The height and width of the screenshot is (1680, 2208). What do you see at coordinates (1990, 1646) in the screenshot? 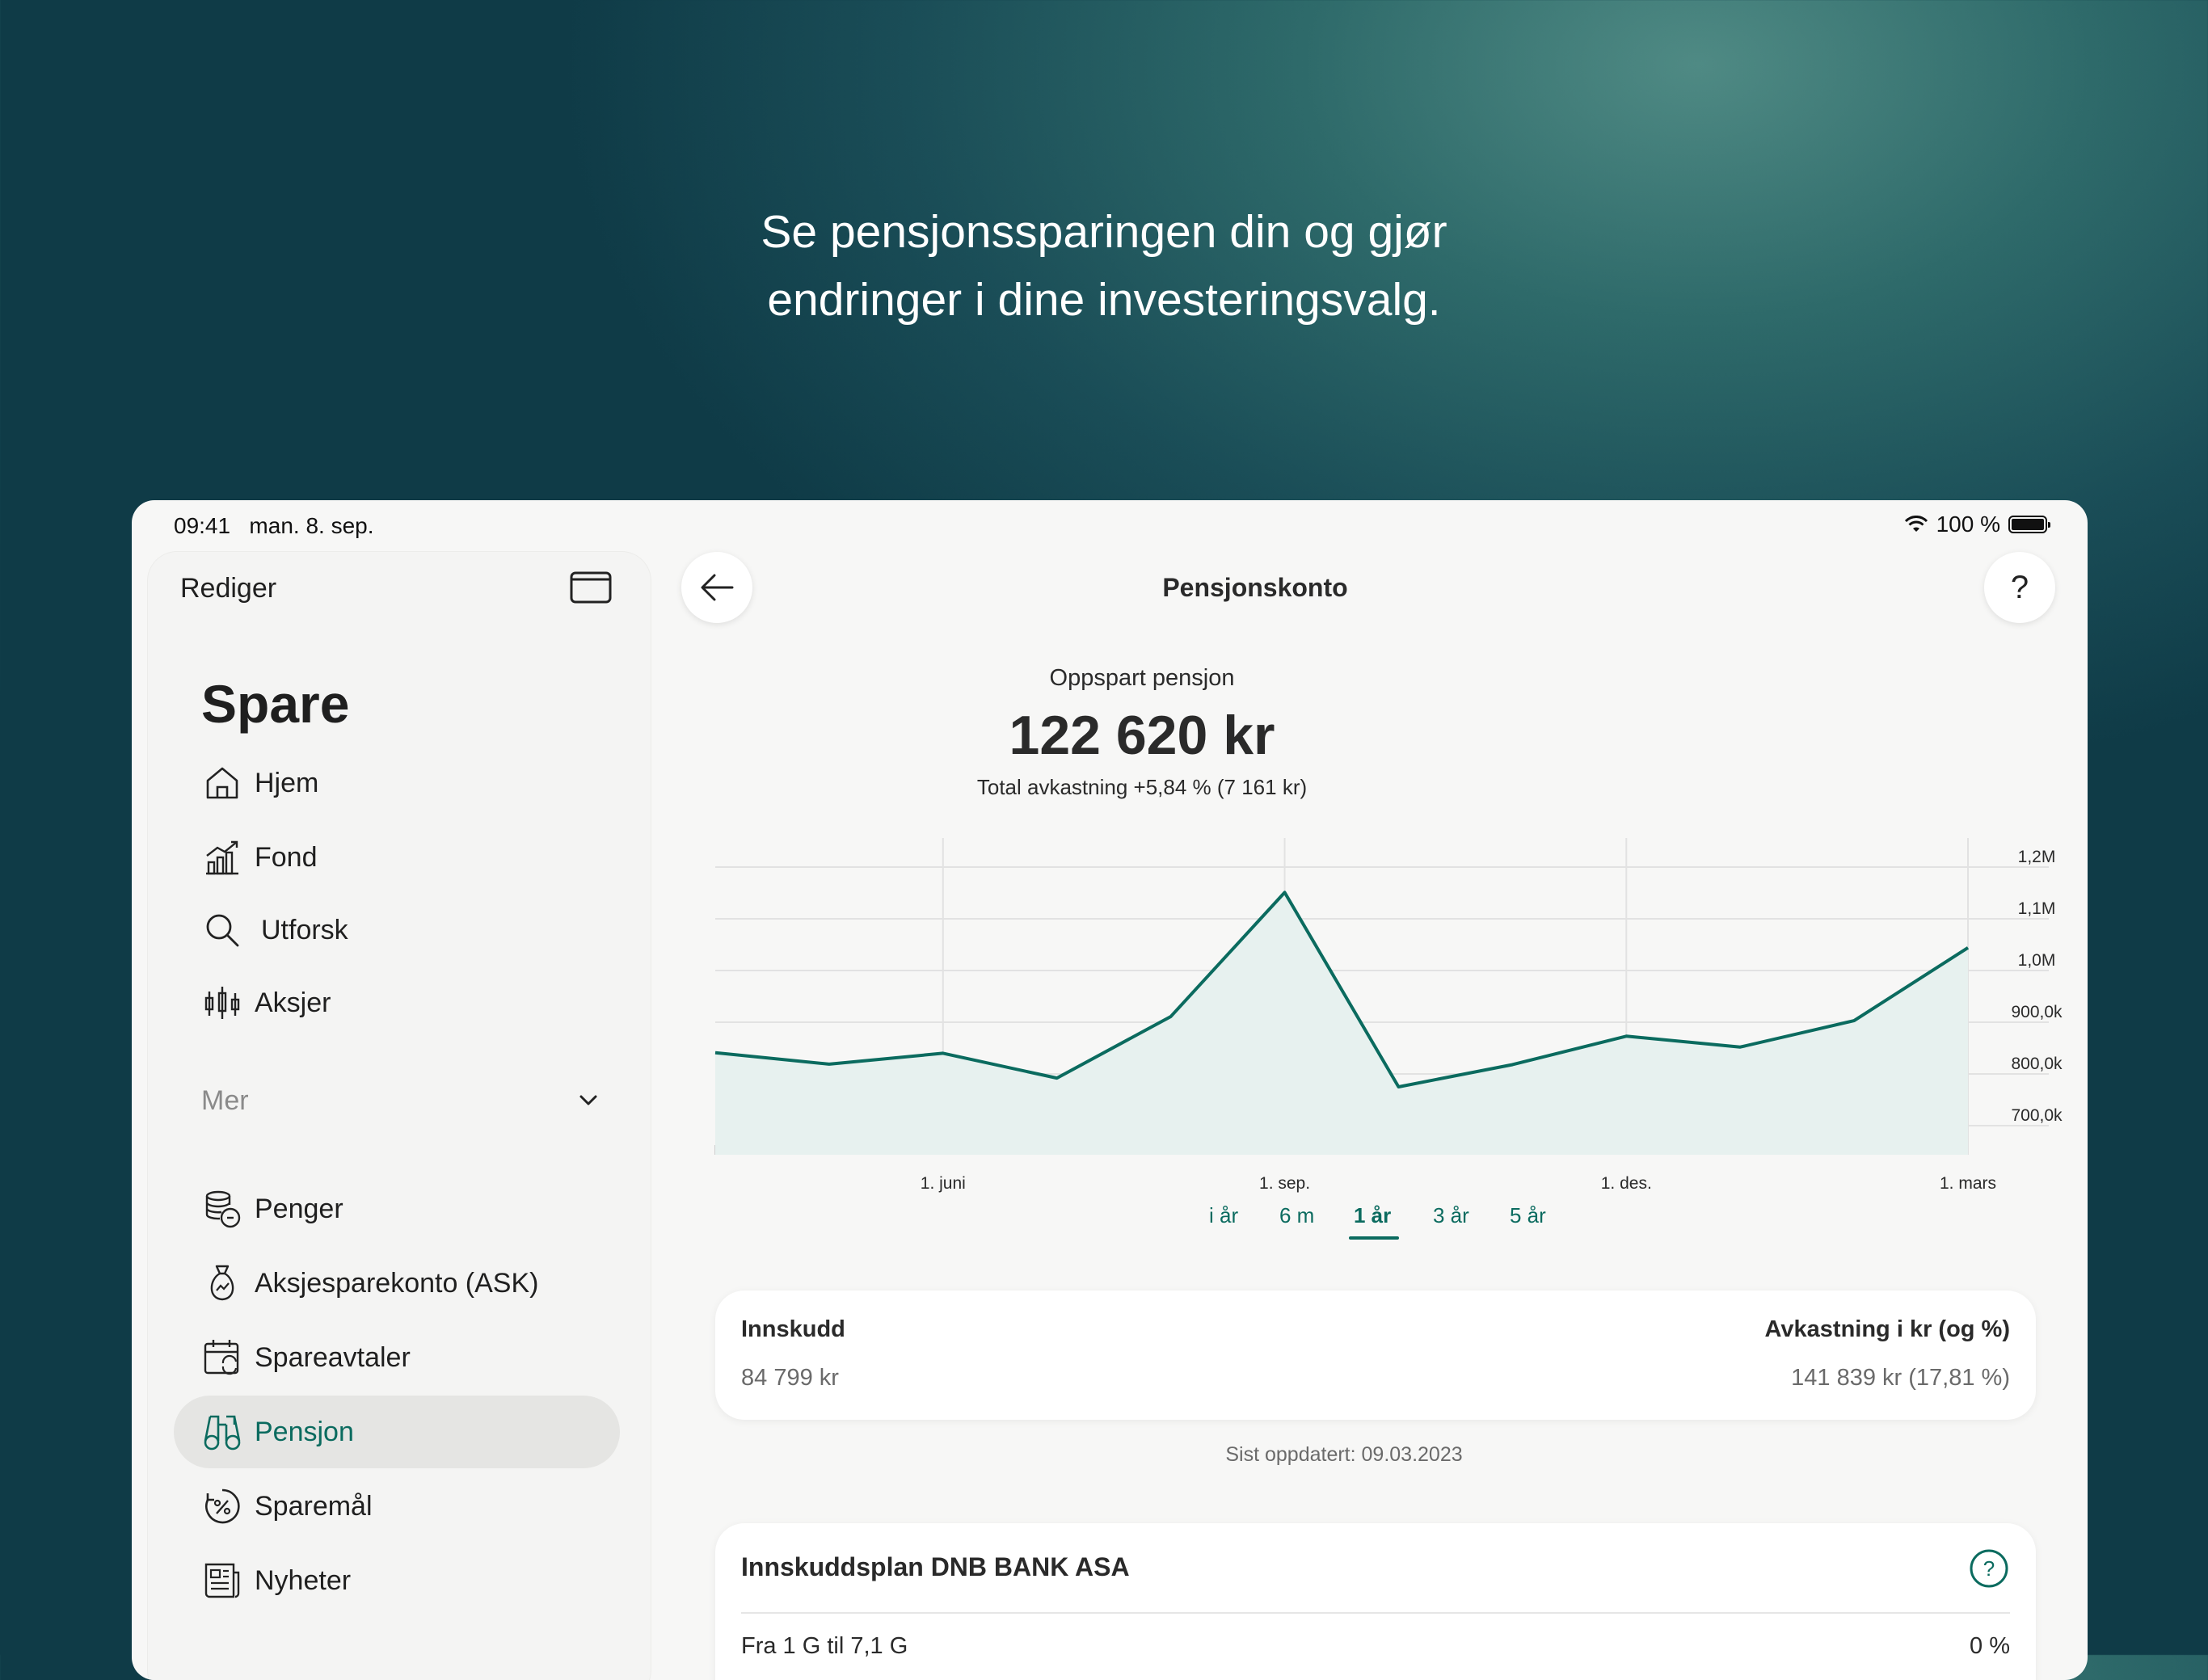
I see `plan-row-value: 0 %` at bounding box center [1990, 1646].